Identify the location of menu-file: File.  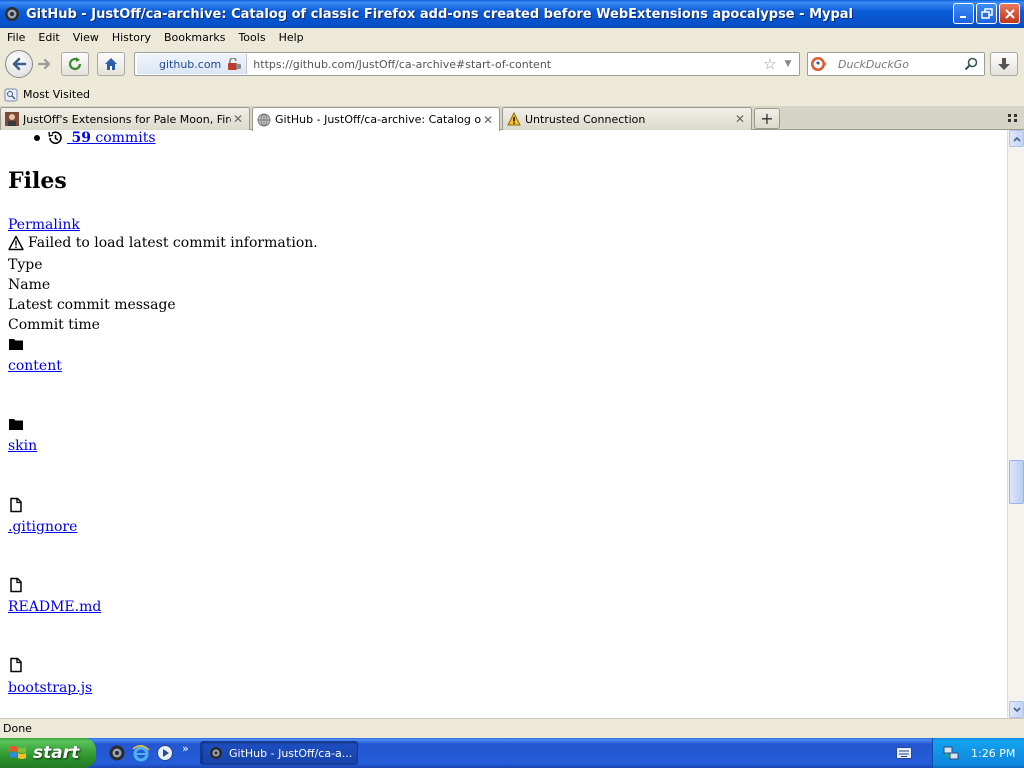
(16, 37).